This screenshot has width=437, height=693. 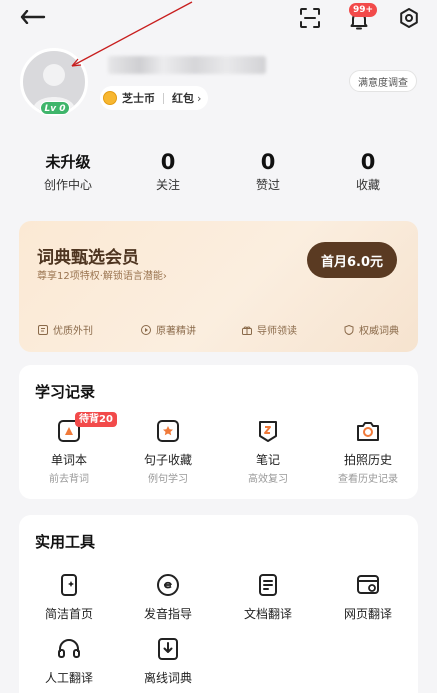 What do you see at coordinates (69, 648) in the screenshot?
I see `headset-icon` at bounding box center [69, 648].